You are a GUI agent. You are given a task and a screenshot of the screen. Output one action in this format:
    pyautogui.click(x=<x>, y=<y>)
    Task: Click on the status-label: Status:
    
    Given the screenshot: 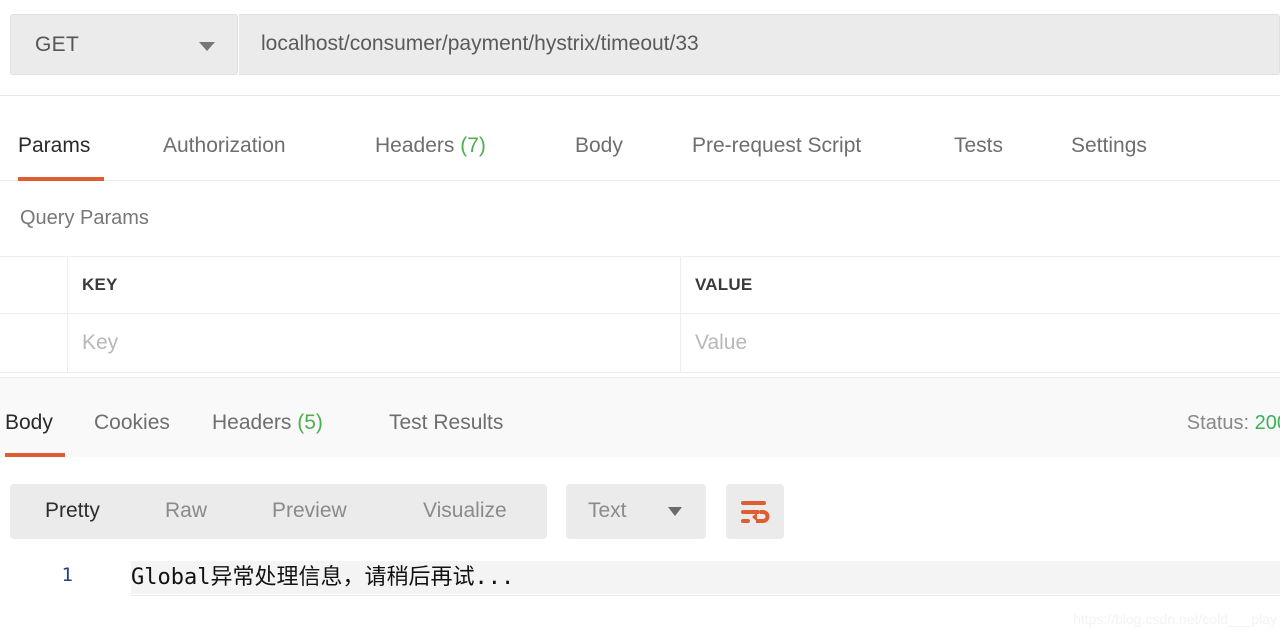 What is the action you would take?
    pyautogui.click(x=1218, y=423)
    